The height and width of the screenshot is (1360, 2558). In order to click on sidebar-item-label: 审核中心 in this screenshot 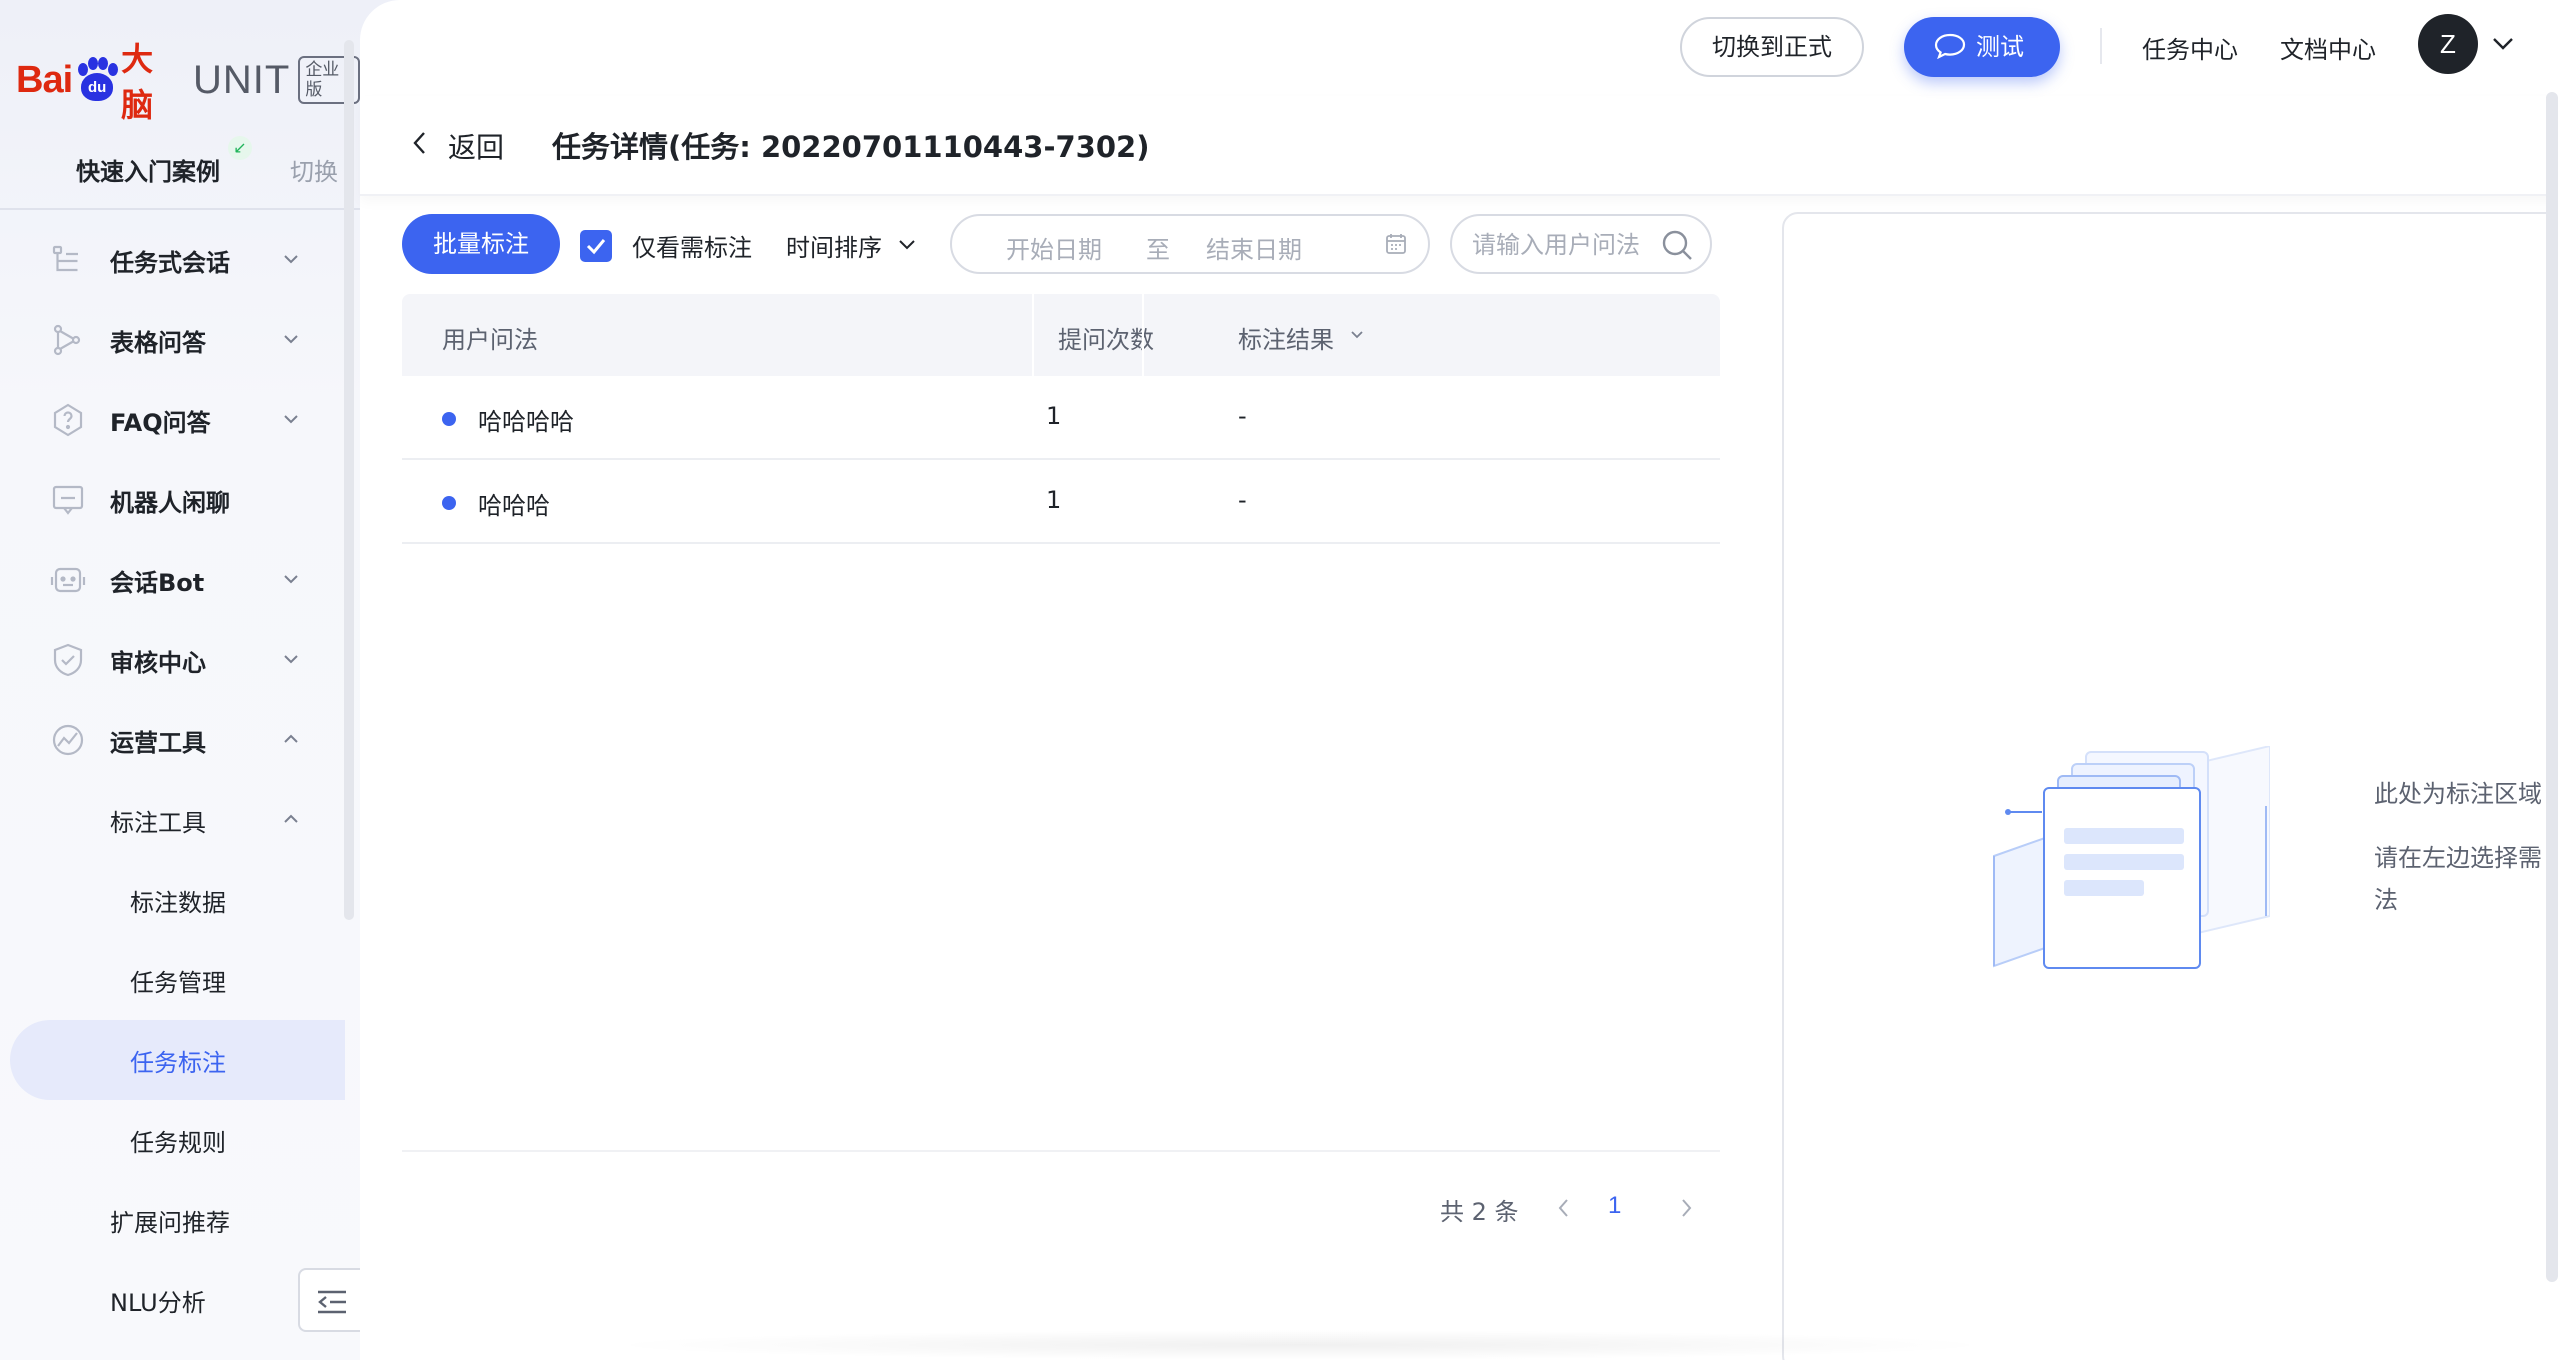, I will do `click(158, 662)`.